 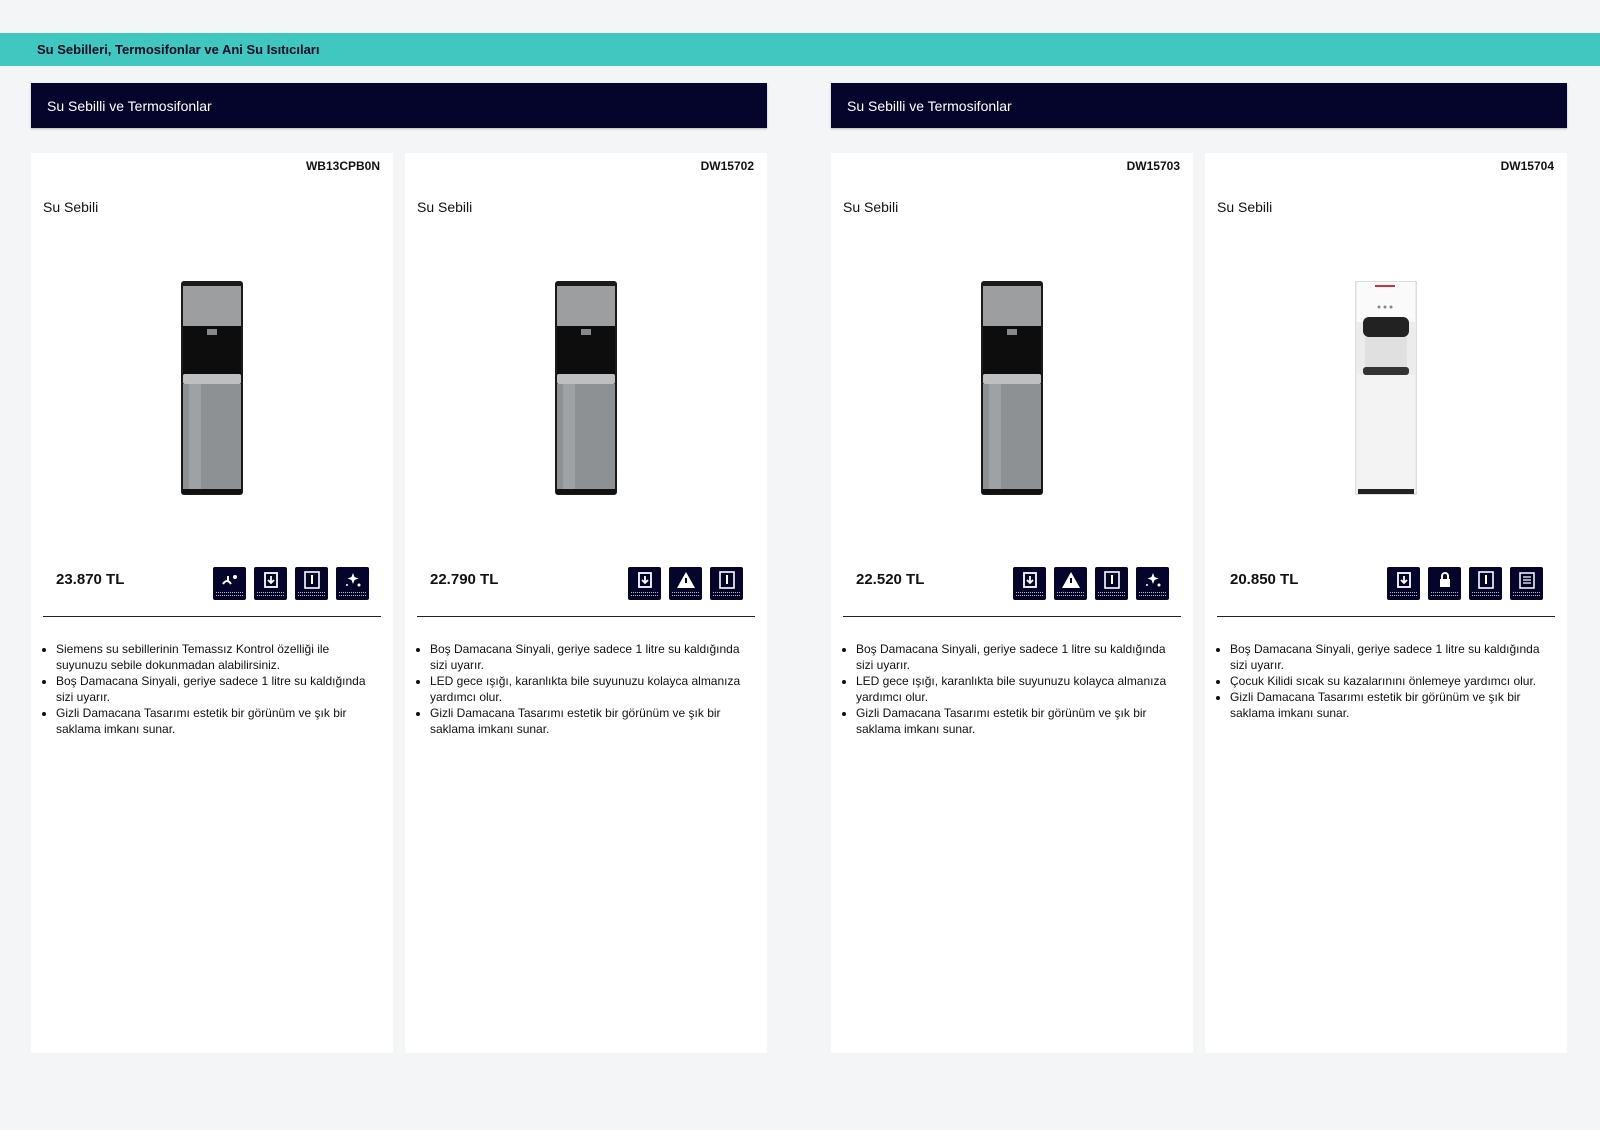 I want to click on product-price: 23.870 TL, so click(x=90, y=579).